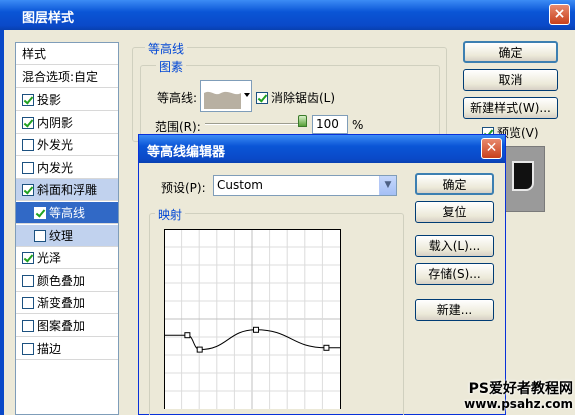 This screenshot has height=415, width=575. I want to click on contour-group-title: 等高线, so click(166, 48).